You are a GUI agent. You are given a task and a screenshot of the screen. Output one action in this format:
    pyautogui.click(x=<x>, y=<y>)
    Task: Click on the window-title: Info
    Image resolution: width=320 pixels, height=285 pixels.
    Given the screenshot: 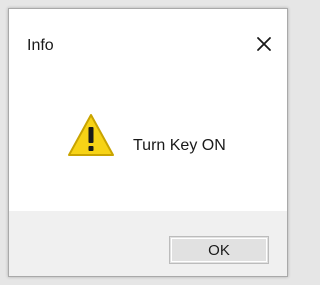 What is the action you would take?
    pyautogui.click(x=40, y=45)
    